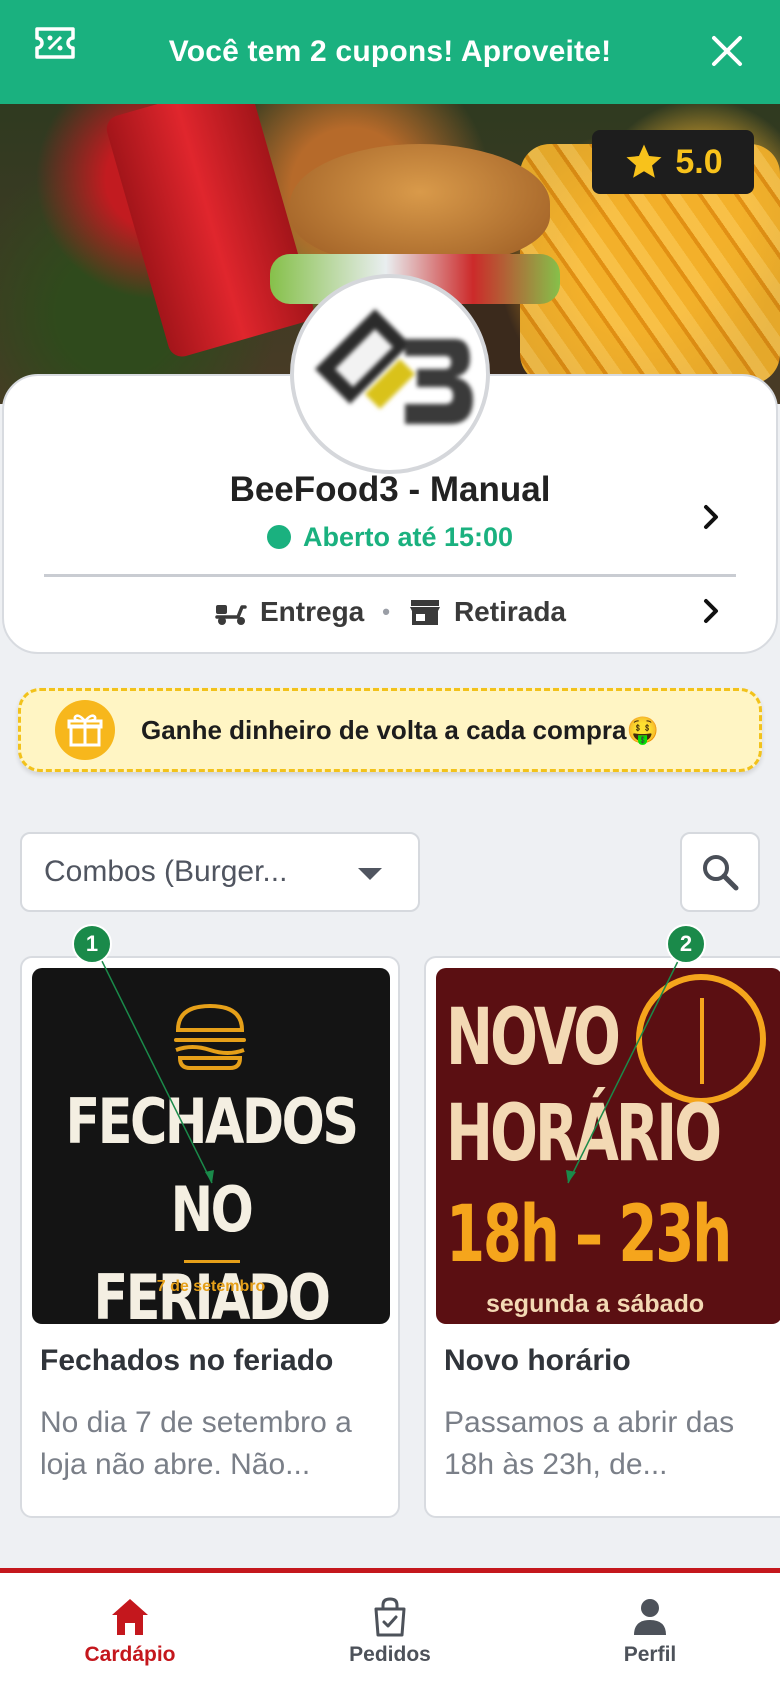 The image size is (780, 1688). Describe the element at coordinates (509, 611) in the screenshot. I see `pickup-label: Retirada` at that location.